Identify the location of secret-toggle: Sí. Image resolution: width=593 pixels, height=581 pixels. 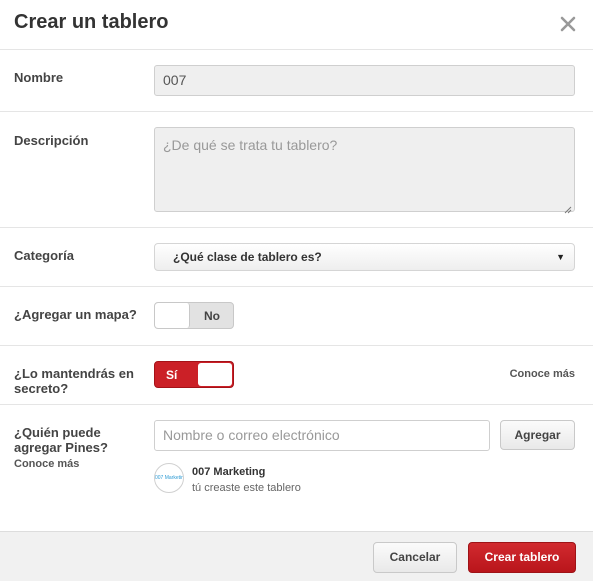
(194, 374).